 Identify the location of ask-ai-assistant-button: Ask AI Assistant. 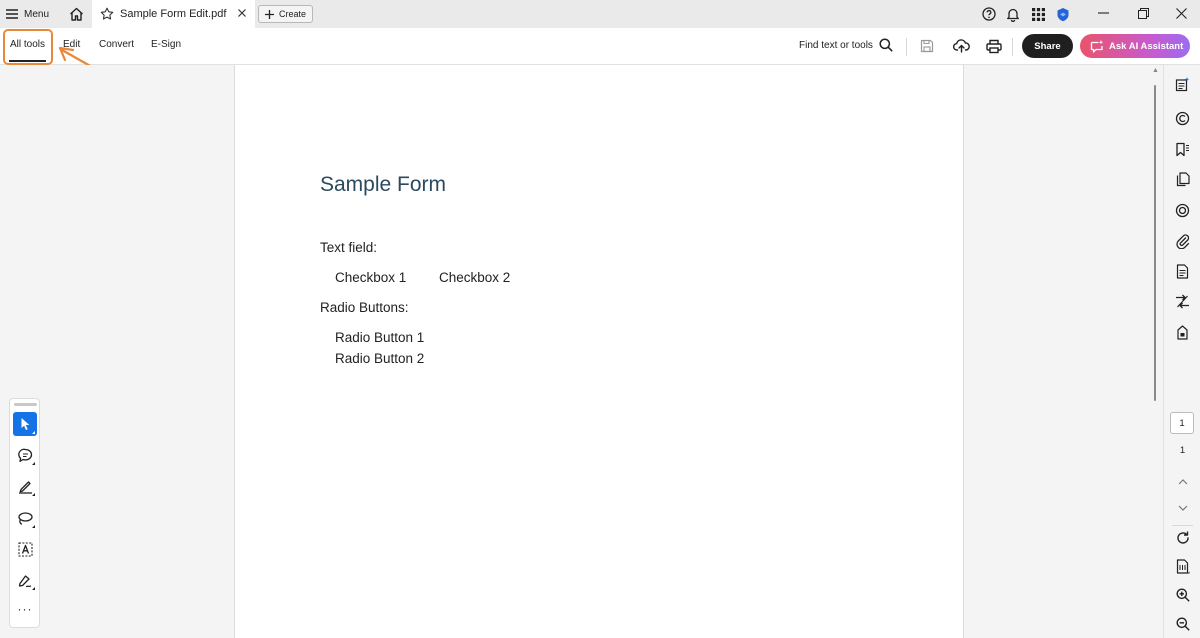
(1135, 46).